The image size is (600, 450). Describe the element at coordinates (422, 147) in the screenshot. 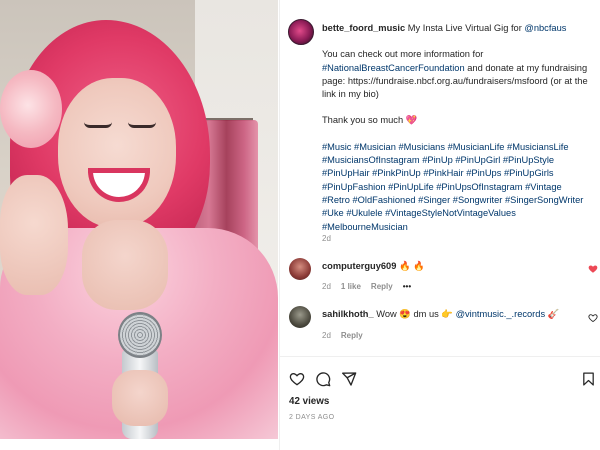

I see `hashtag-link: #Musicians` at that location.